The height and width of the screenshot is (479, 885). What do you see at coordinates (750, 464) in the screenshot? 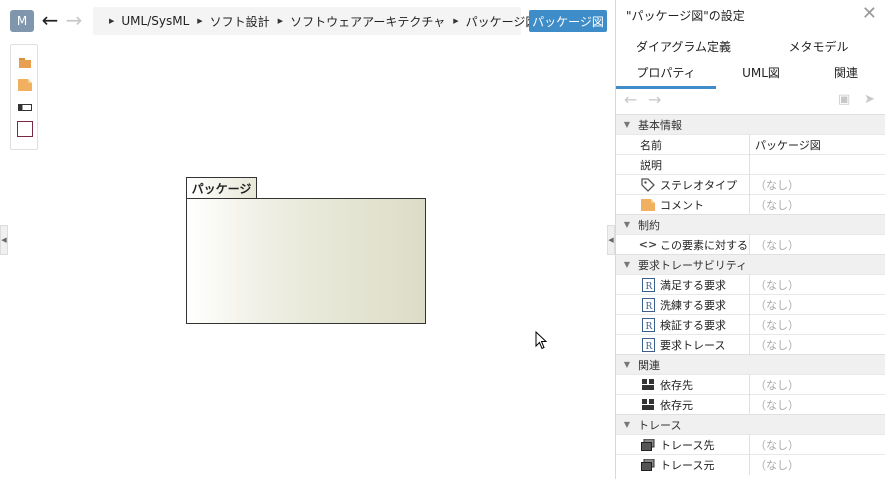
I see `property-row: トレース元 （なし）` at bounding box center [750, 464].